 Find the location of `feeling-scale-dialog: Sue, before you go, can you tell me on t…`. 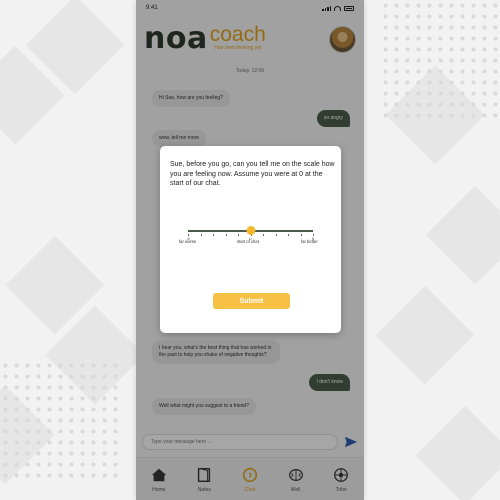

feeling-scale-dialog: Sue, before you go, can you tell me on t… is located at coordinates (250, 239).